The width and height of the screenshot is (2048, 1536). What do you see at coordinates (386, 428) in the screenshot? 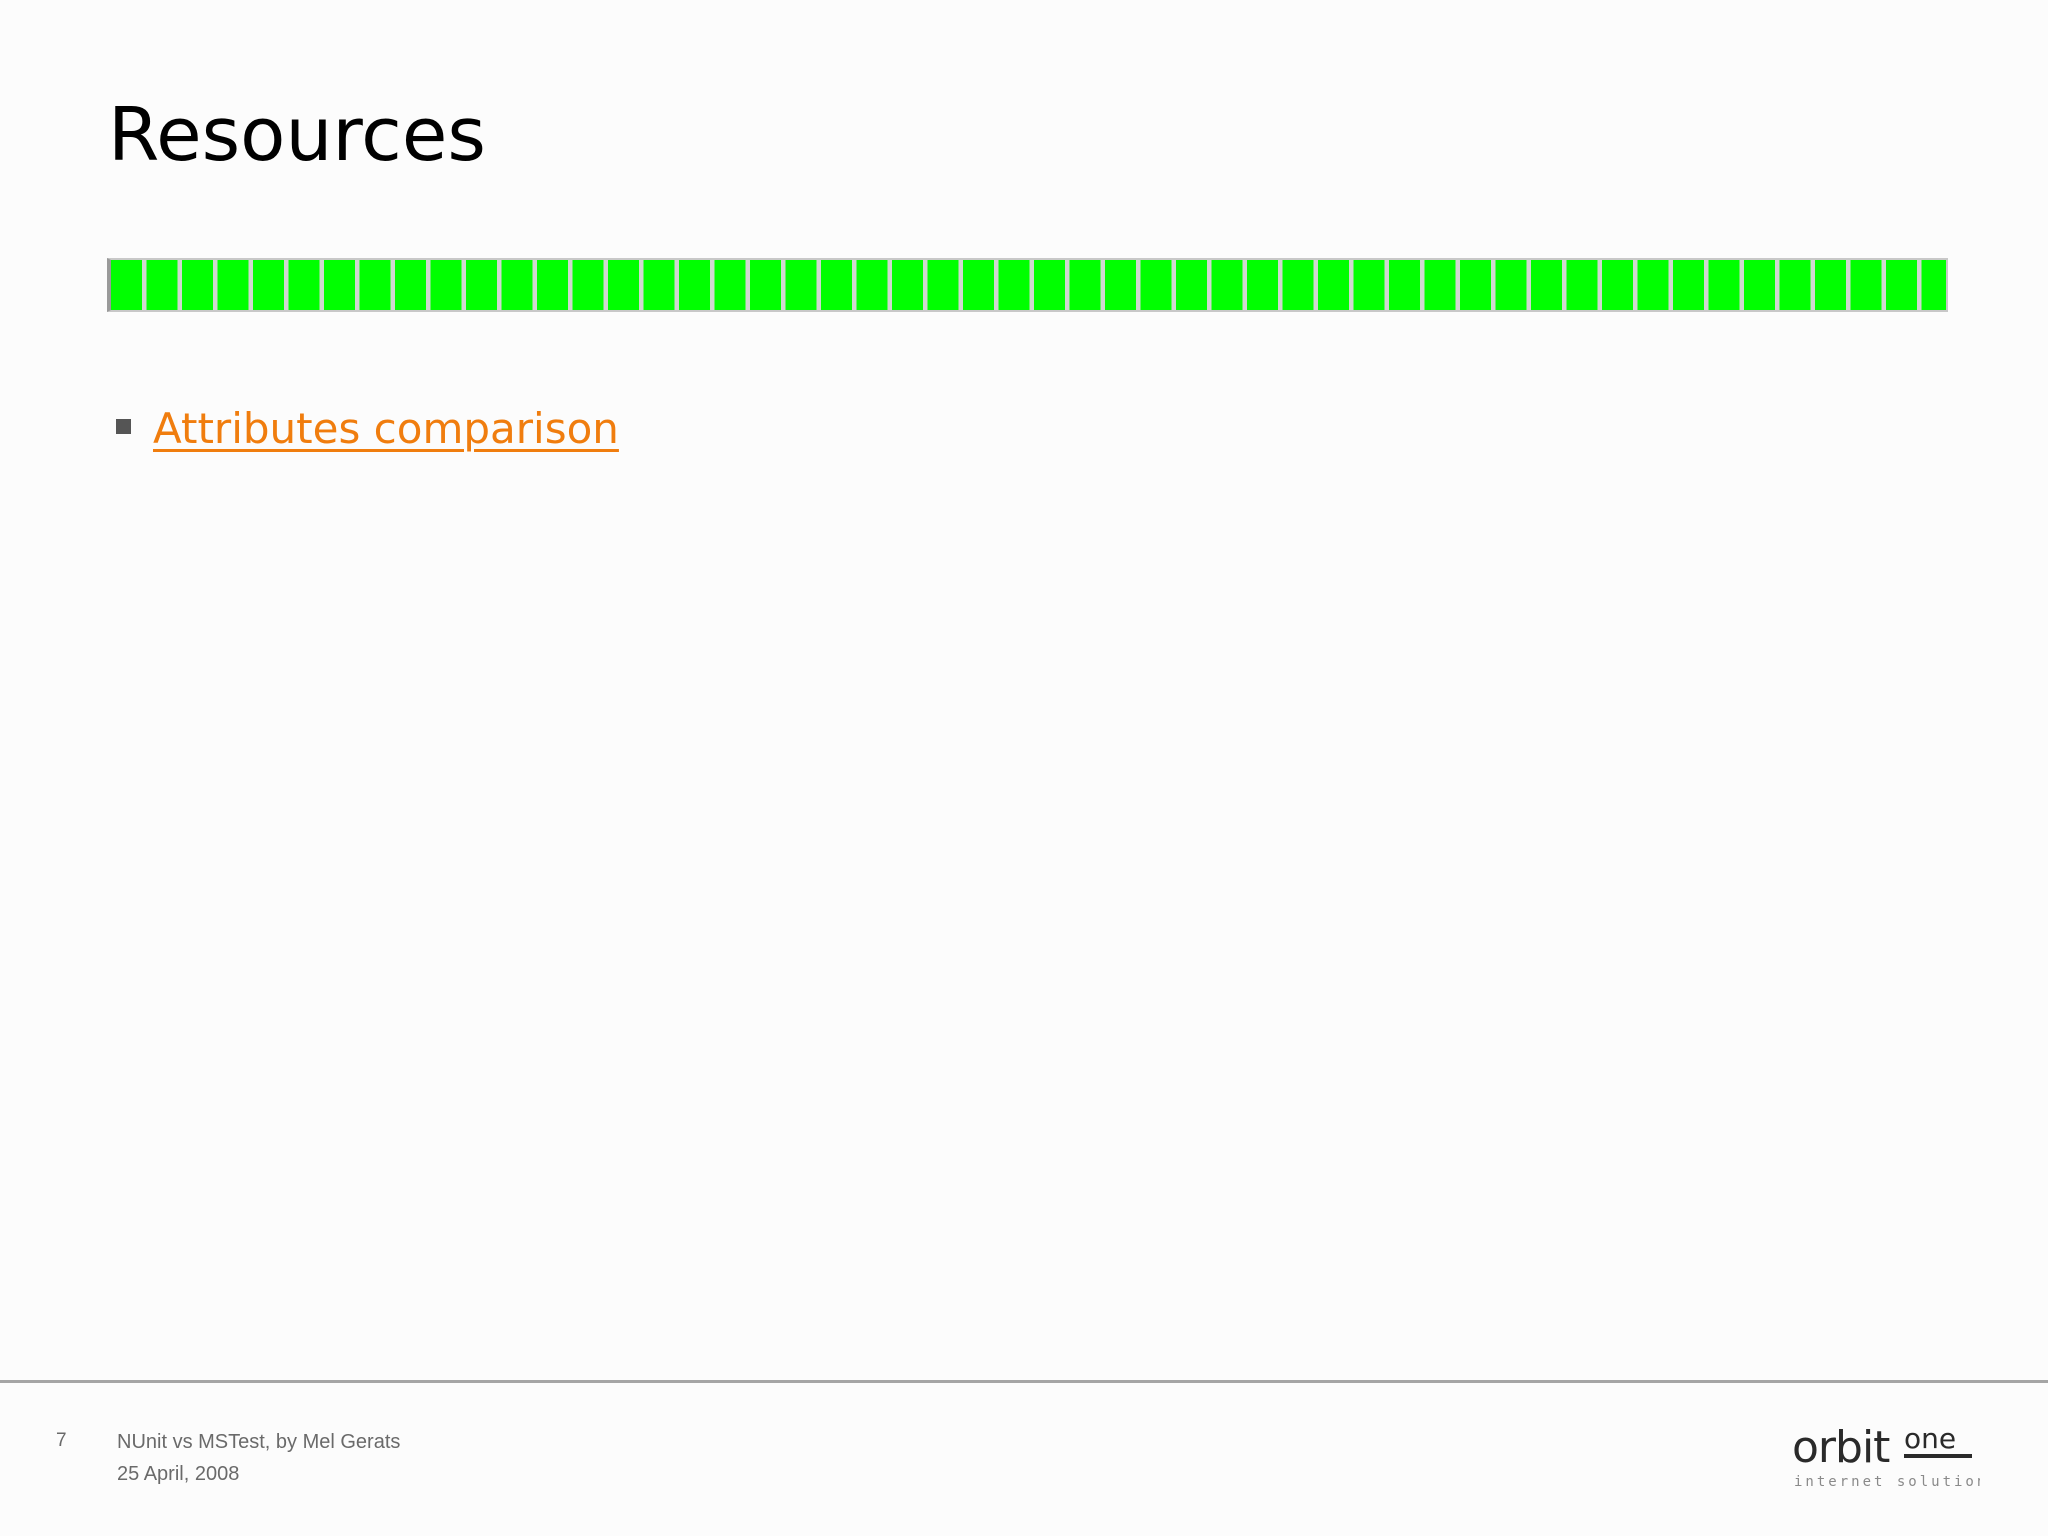
I see `attributes-comparison-link: Attributes comparison` at bounding box center [386, 428].